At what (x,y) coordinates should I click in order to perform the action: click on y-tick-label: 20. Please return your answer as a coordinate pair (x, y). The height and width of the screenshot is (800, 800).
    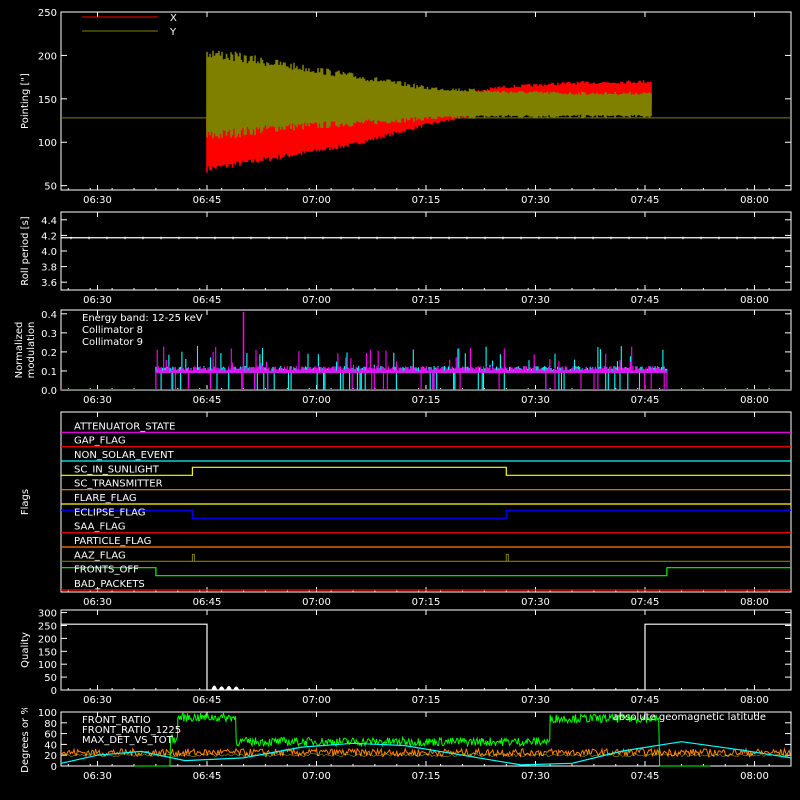
    Looking at the image, I should click on (50, 756).